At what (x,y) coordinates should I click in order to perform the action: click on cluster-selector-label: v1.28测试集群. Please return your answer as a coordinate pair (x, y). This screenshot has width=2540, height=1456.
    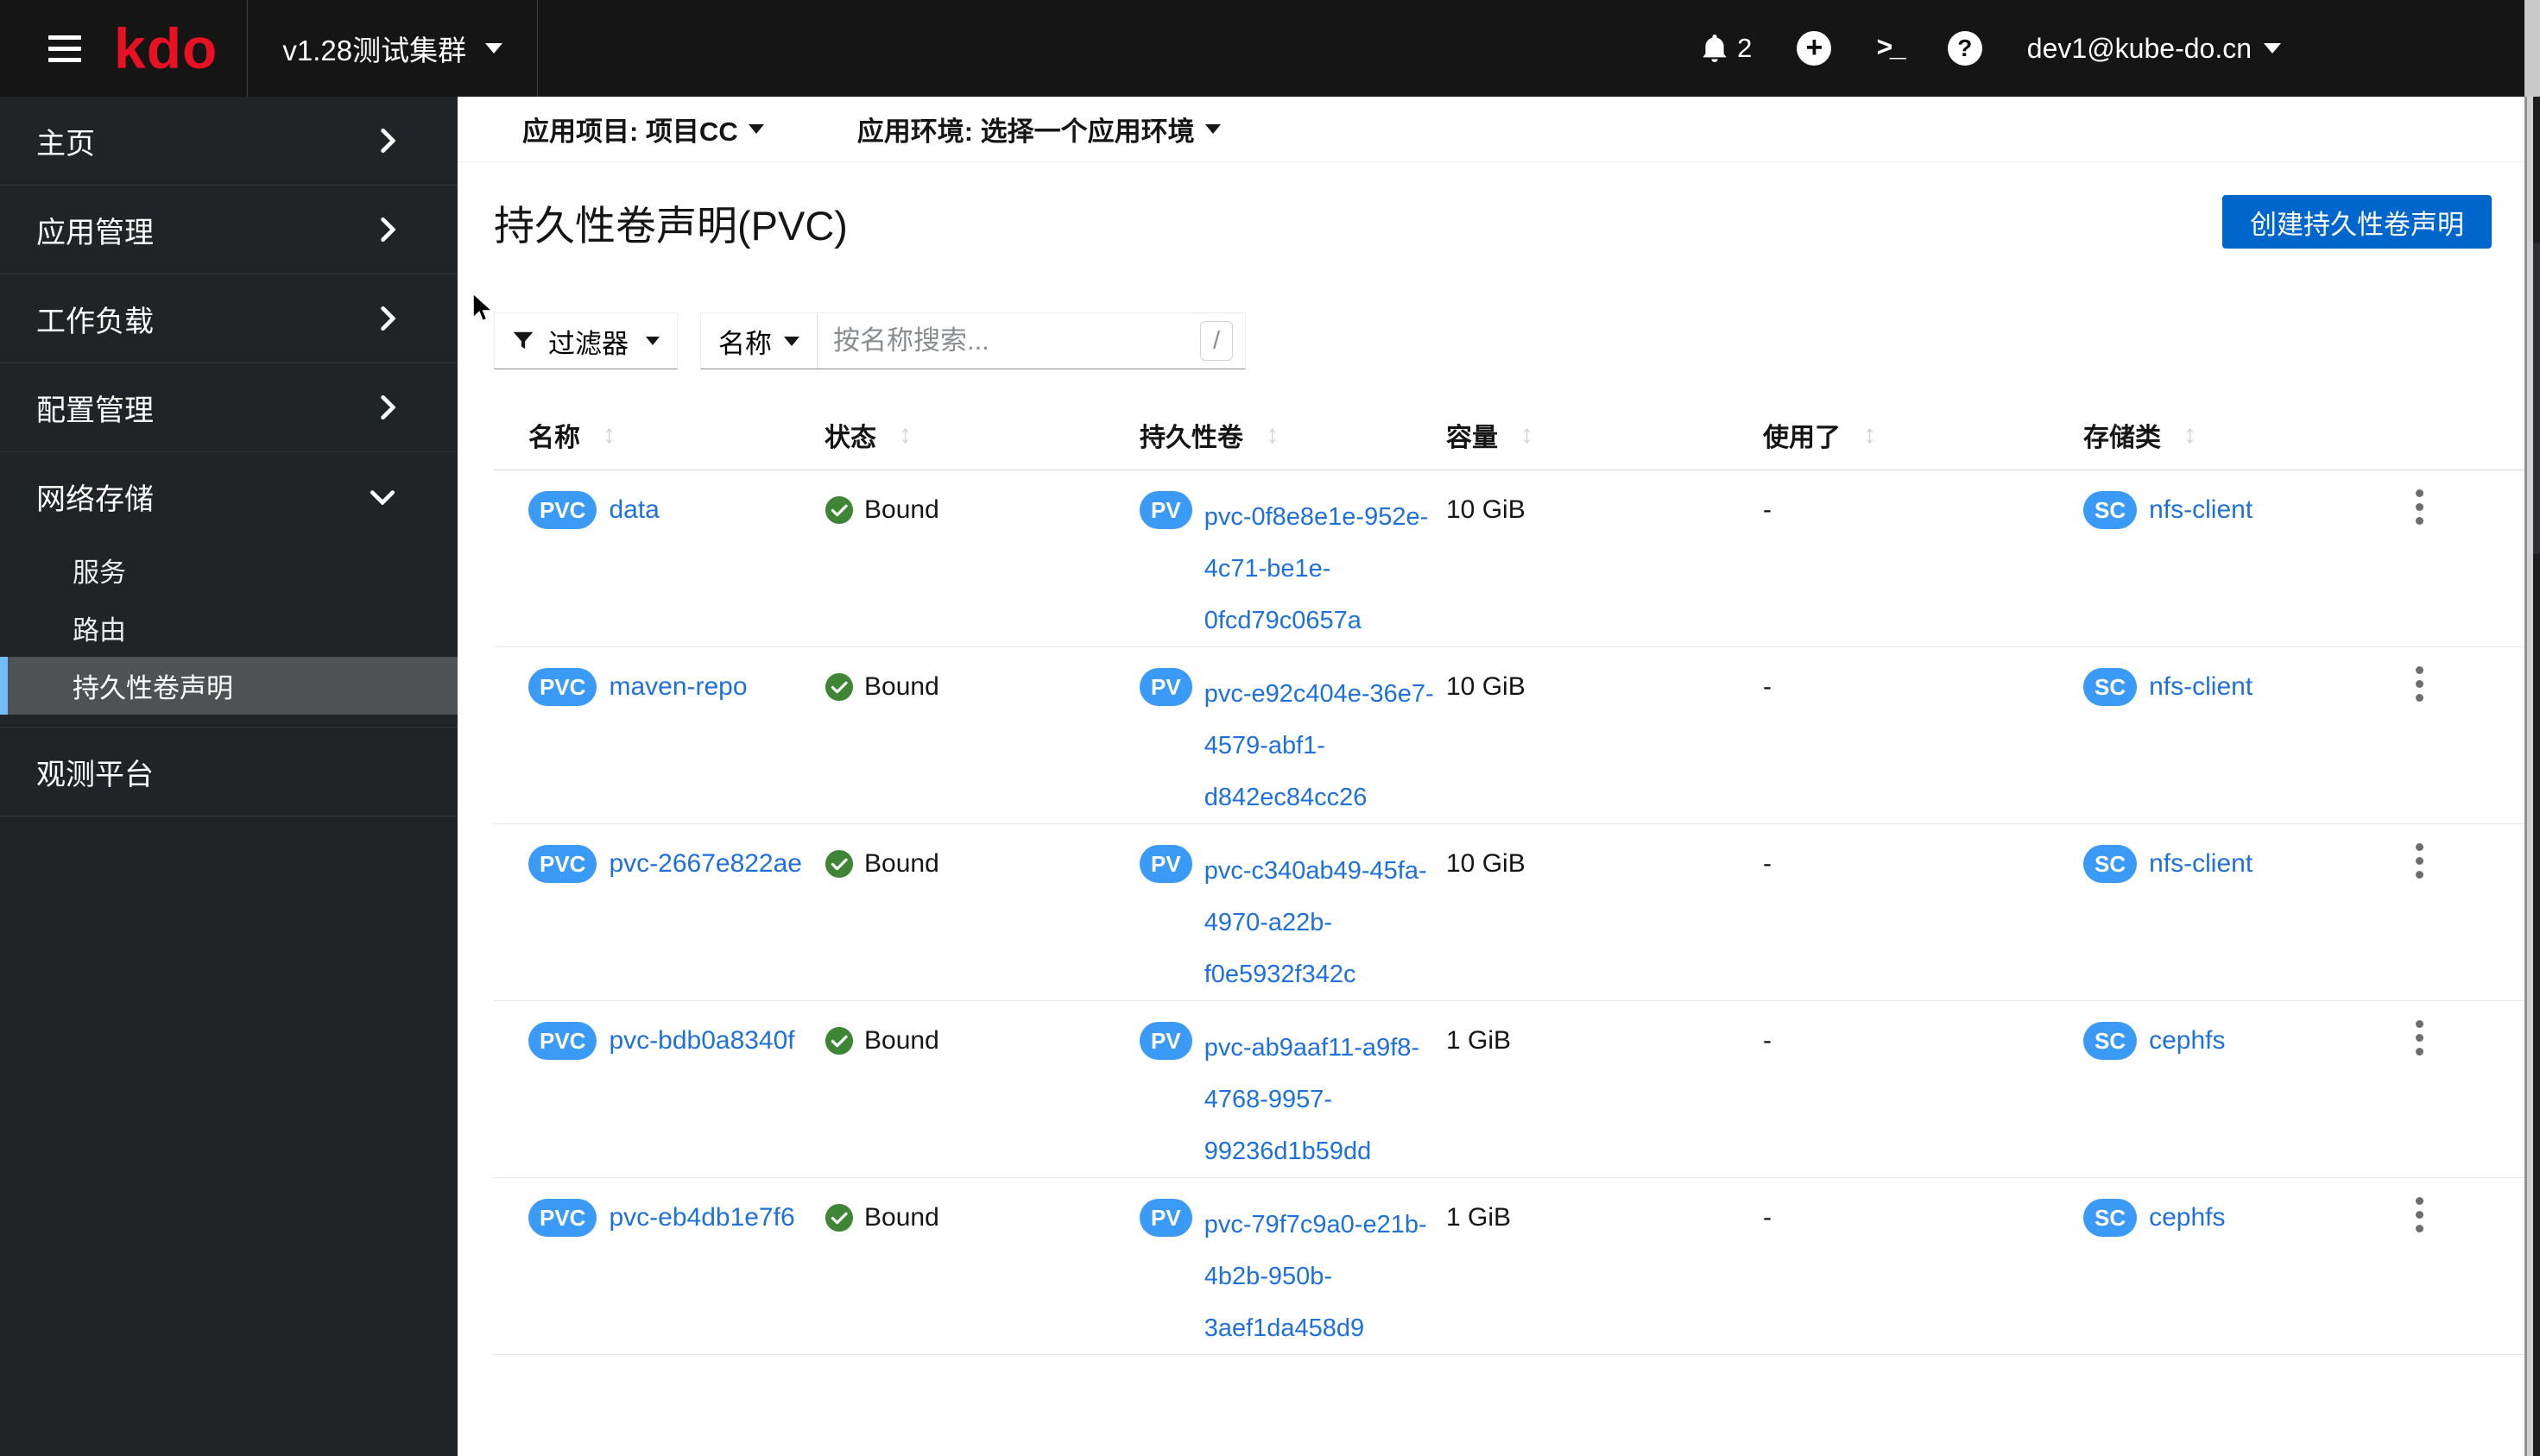
    Looking at the image, I should click on (374, 51).